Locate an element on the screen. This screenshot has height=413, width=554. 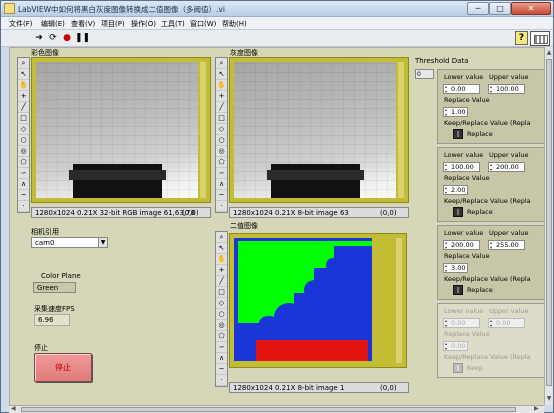
upper-value-input: 200.00 is located at coordinates (506, 167).